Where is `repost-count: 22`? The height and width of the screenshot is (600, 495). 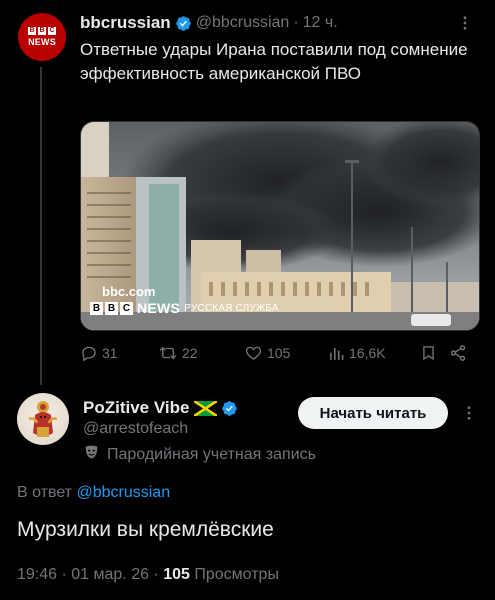 repost-count: 22 is located at coordinates (190, 353).